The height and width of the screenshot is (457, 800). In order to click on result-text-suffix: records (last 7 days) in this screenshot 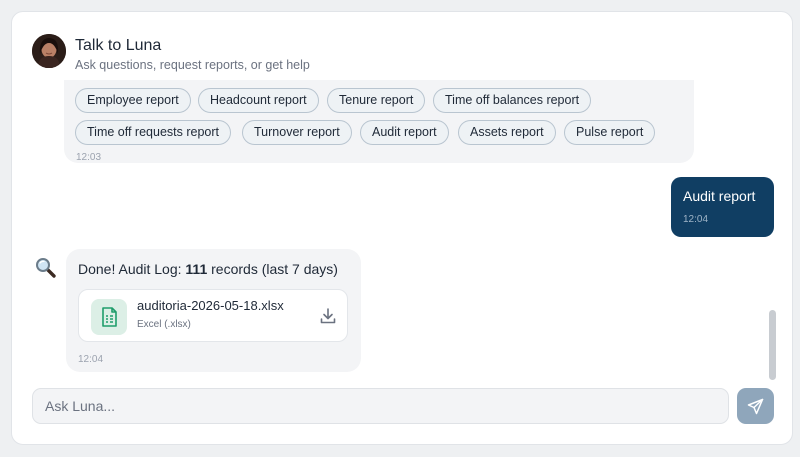, I will do `click(272, 269)`.